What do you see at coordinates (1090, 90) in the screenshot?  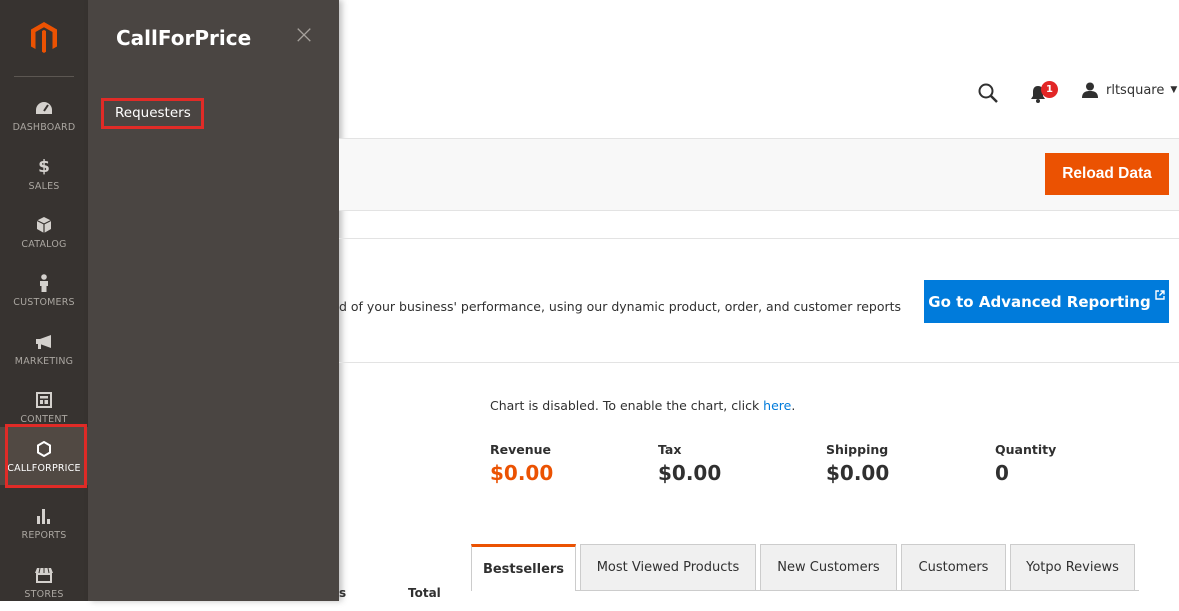 I see `user-icon` at bounding box center [1090, 90].